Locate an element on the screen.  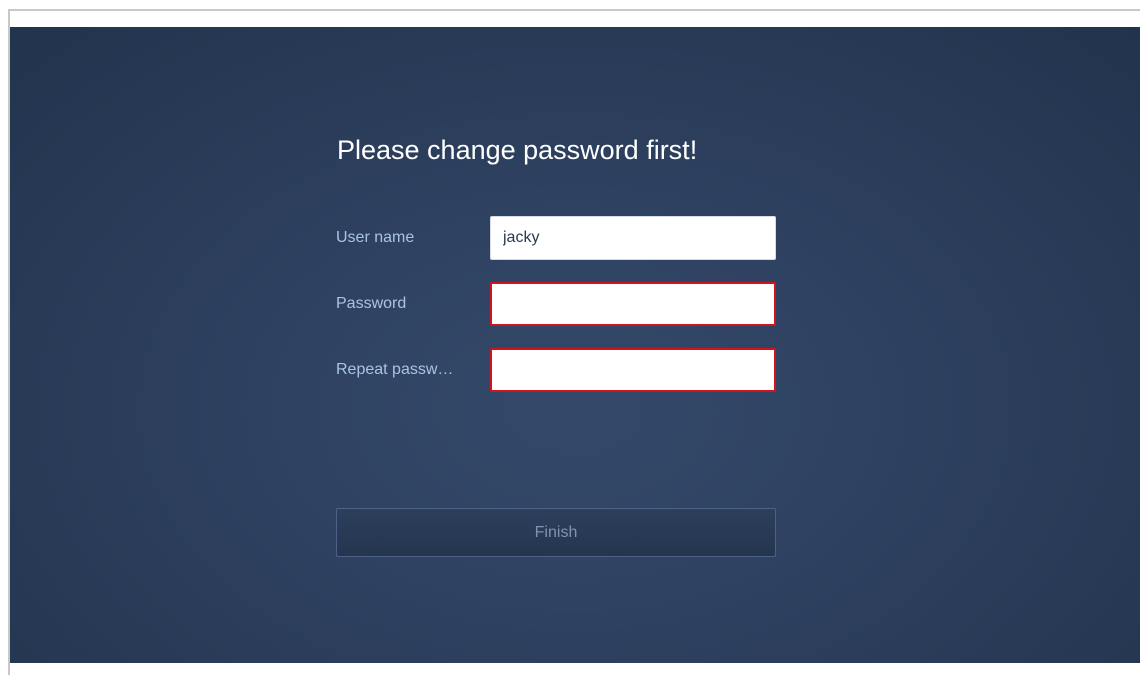
username-field is located at coordinates (633, 238).